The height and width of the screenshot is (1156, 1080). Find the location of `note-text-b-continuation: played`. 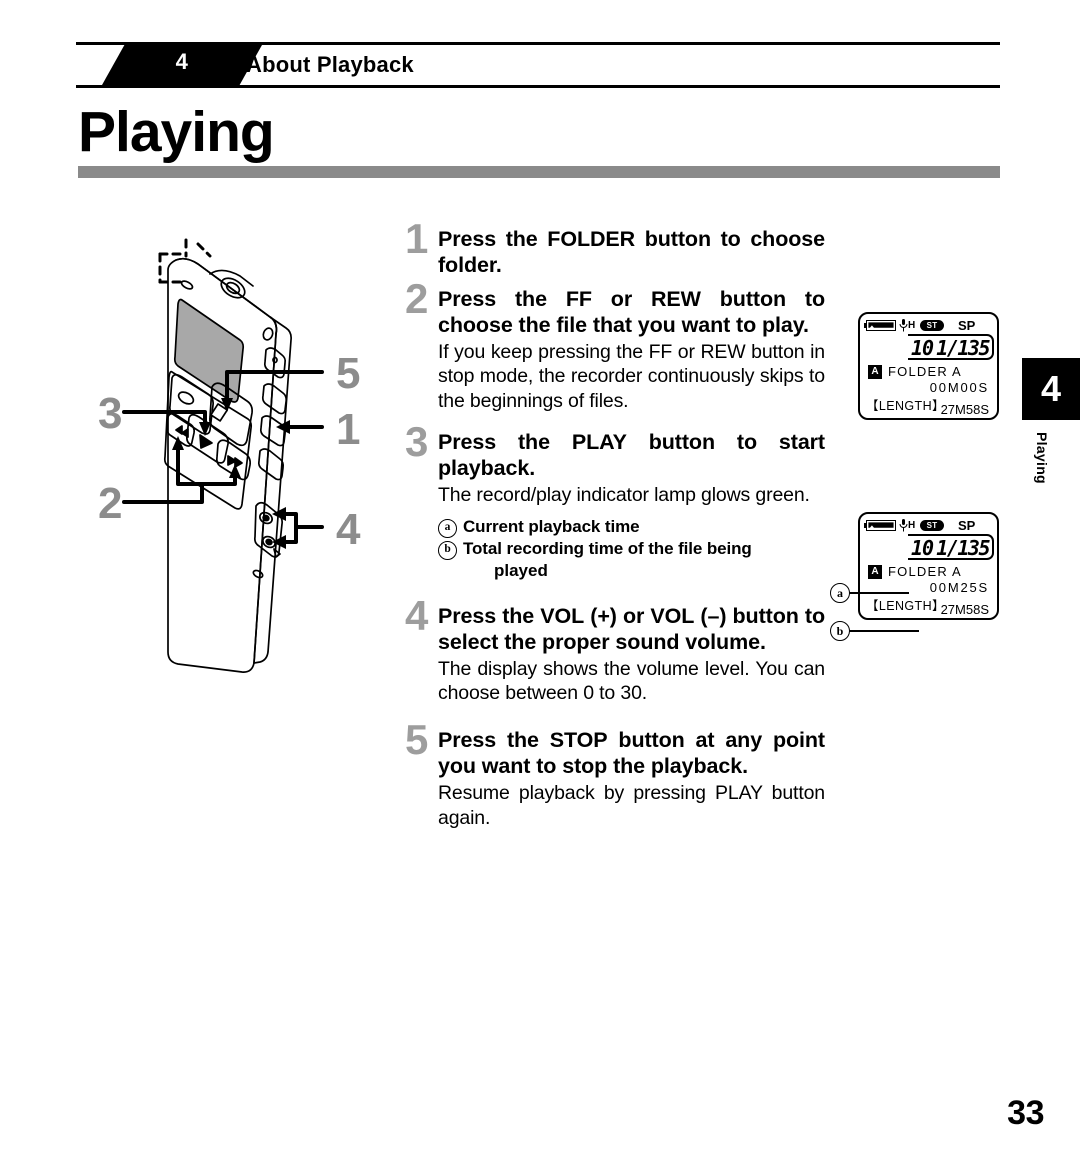

note-text-b-continuation: played is located at coordinates (521, 570).